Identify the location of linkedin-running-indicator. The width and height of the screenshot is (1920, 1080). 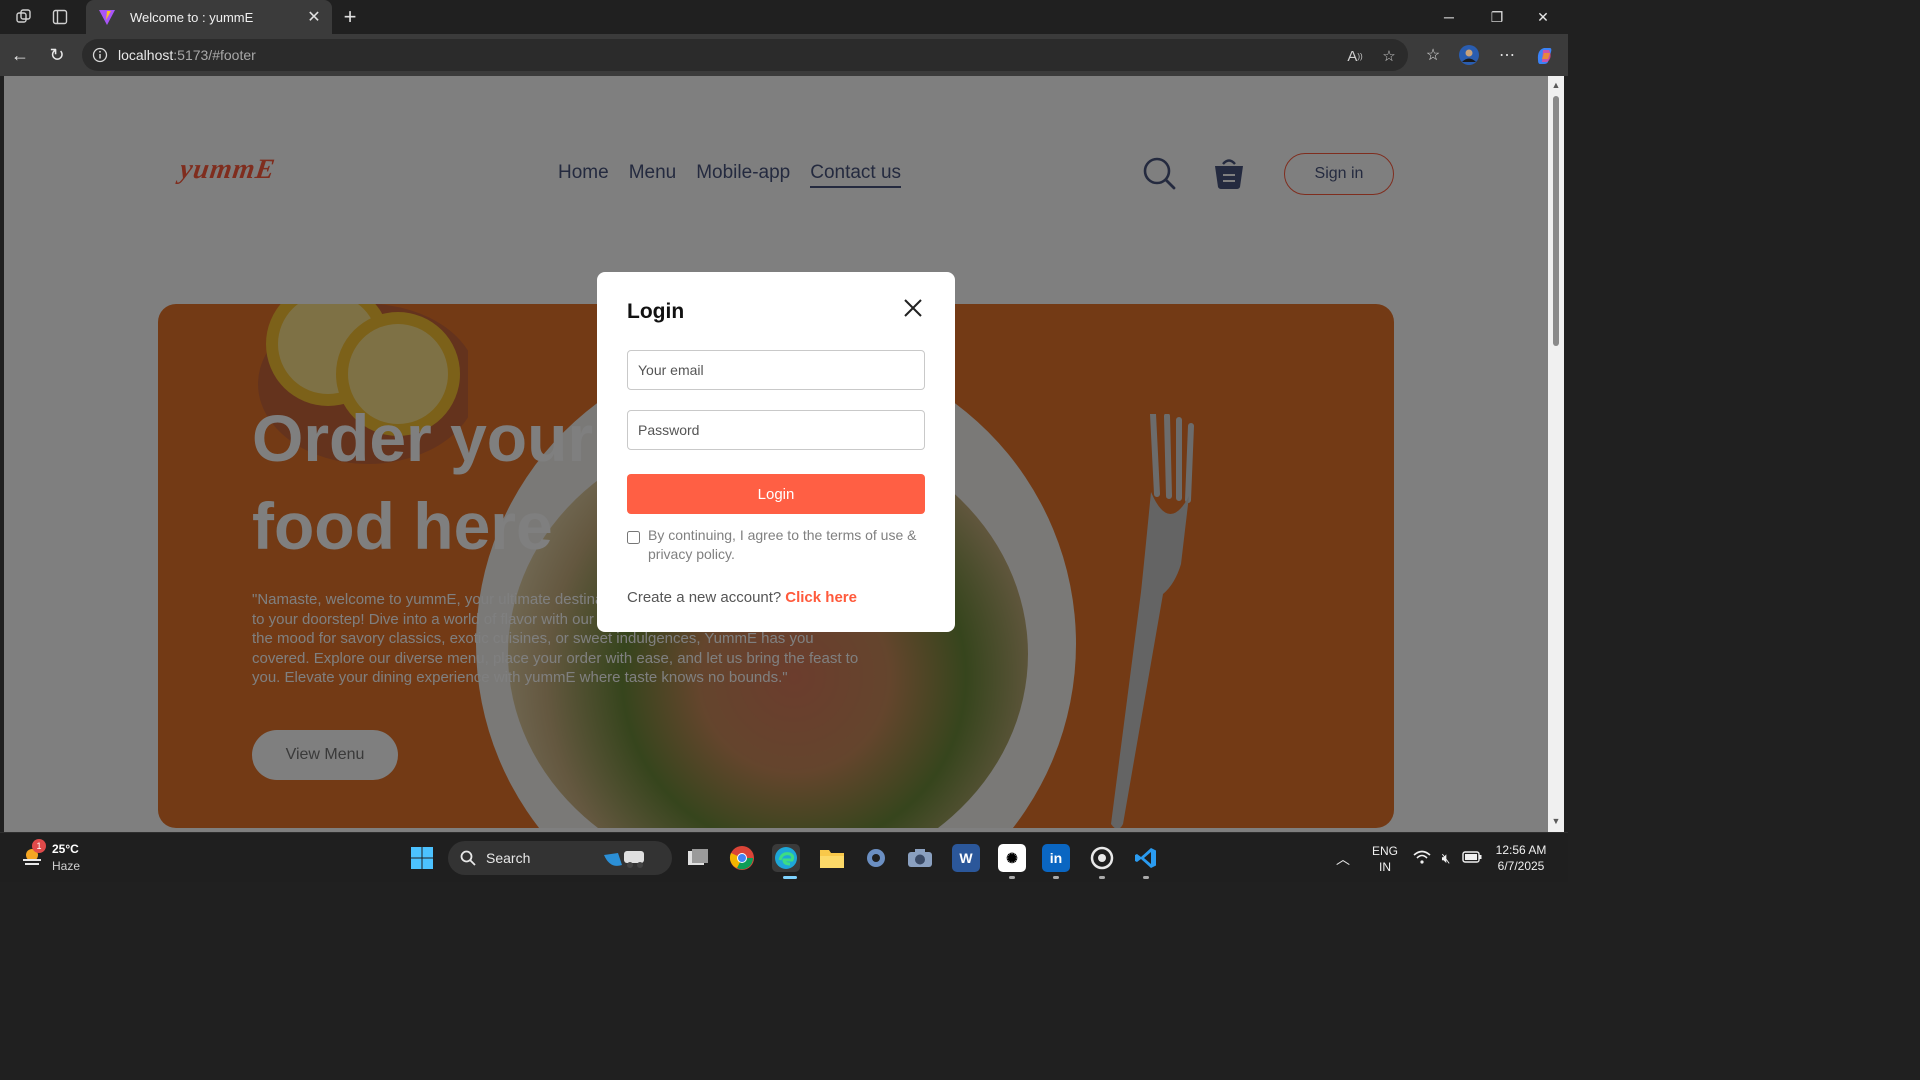
(1056, 877).